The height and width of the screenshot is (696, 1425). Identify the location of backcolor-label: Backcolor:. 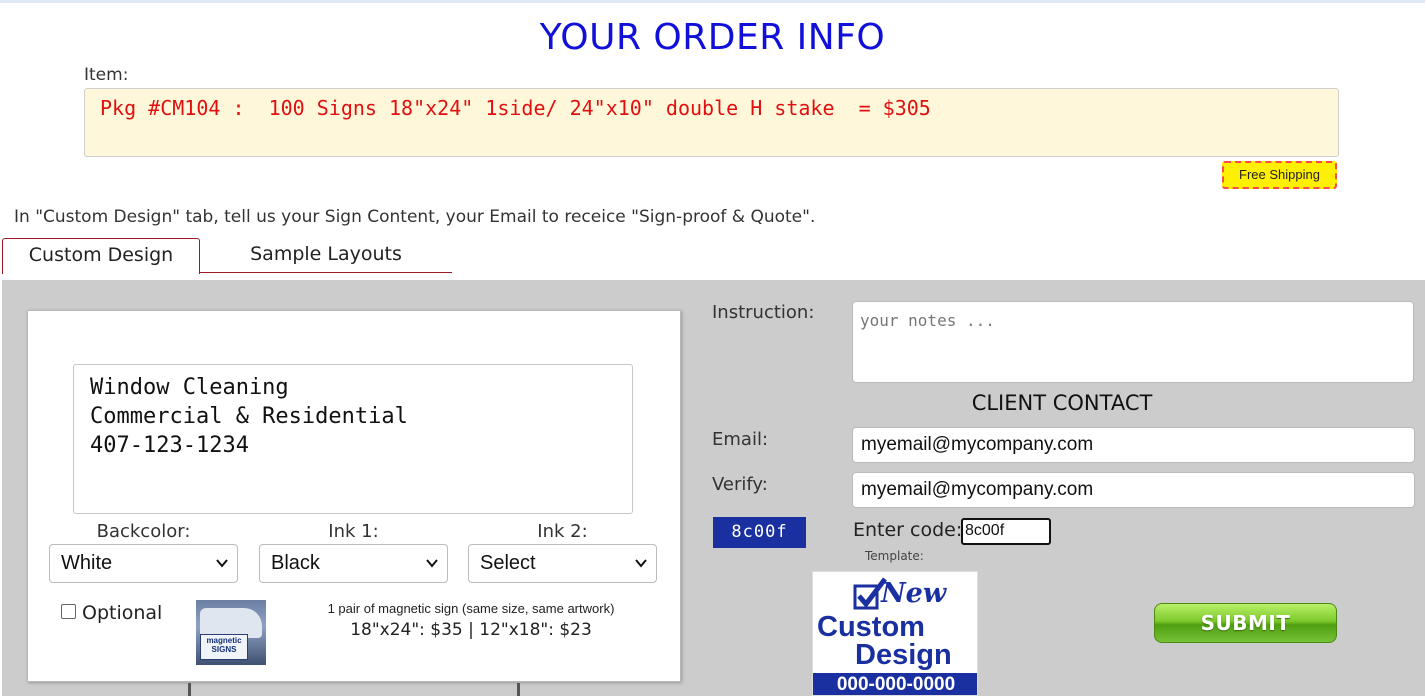
(143, 531).